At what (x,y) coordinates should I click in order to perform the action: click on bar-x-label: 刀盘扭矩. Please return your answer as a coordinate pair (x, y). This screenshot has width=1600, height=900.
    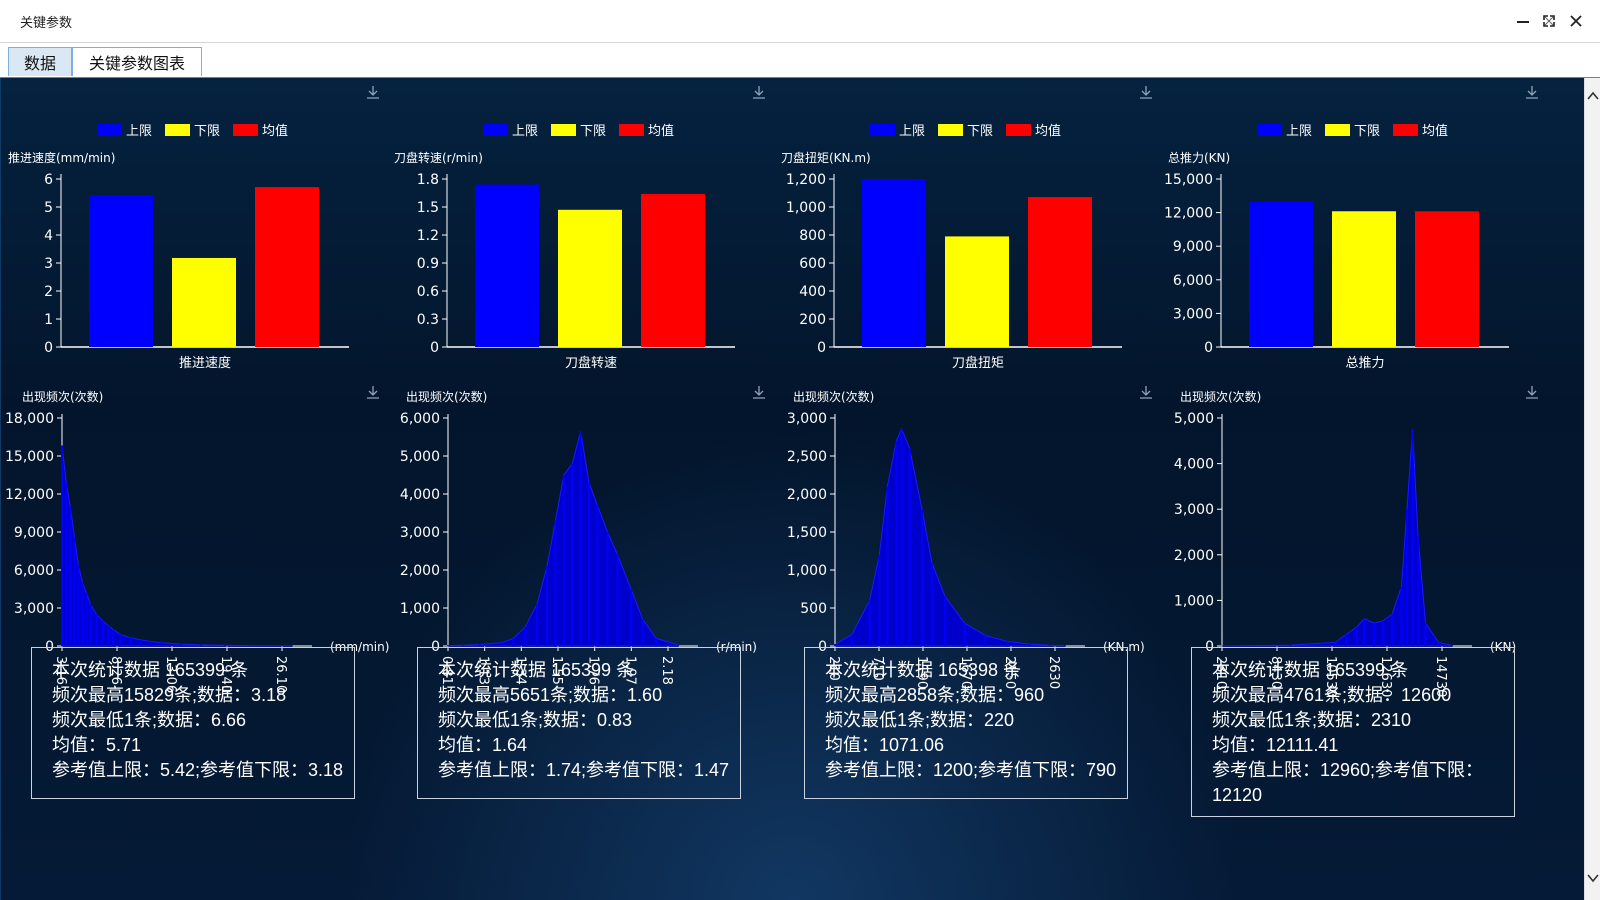
    Looking at the image, I should click on (978, 363).